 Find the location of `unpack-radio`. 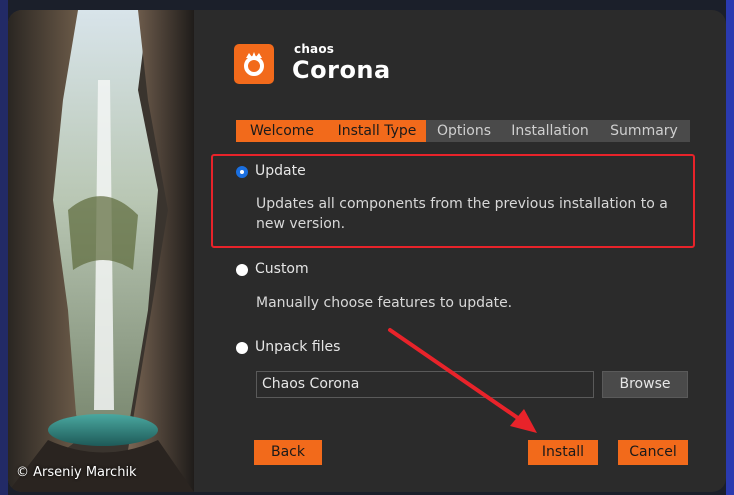

unpack-radio is located at coordinates (242, 348).